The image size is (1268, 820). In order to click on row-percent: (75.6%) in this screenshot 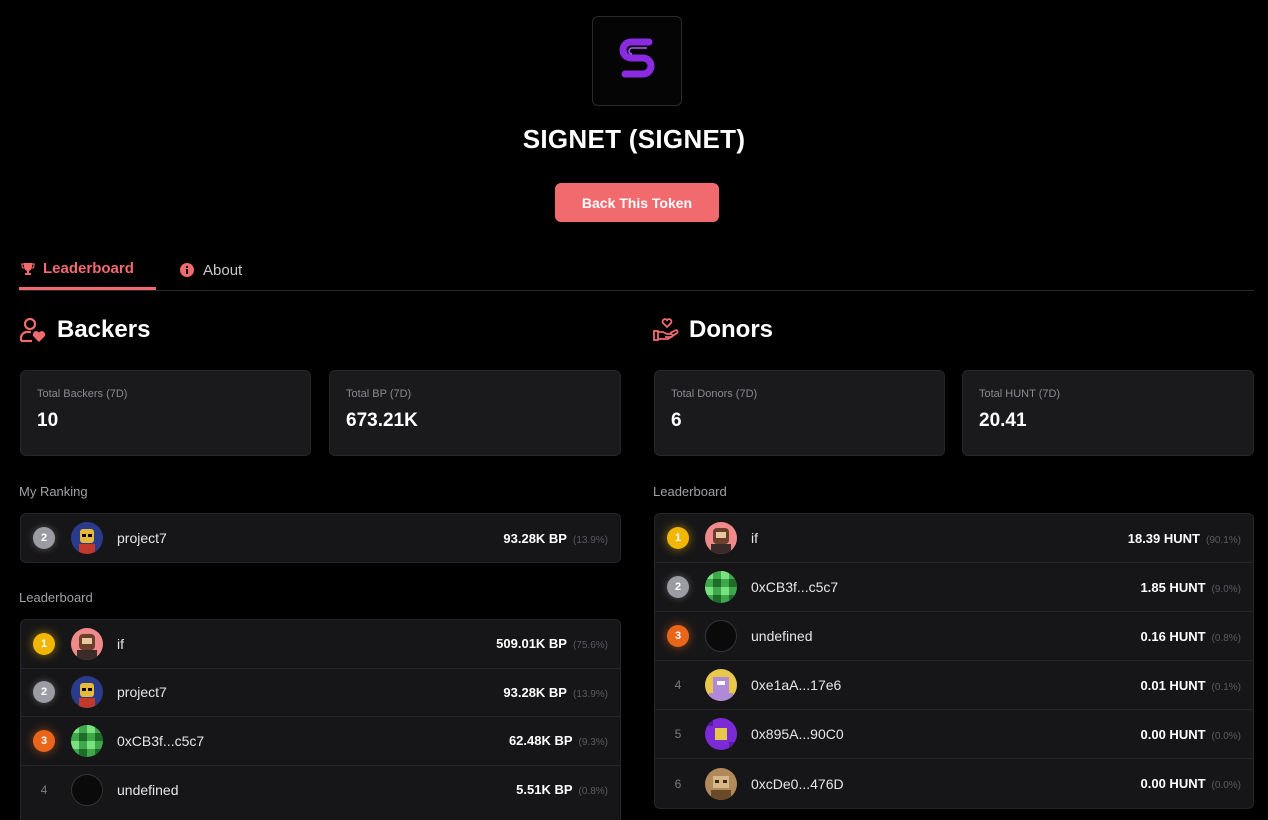, I will do `click(590, 646)`.